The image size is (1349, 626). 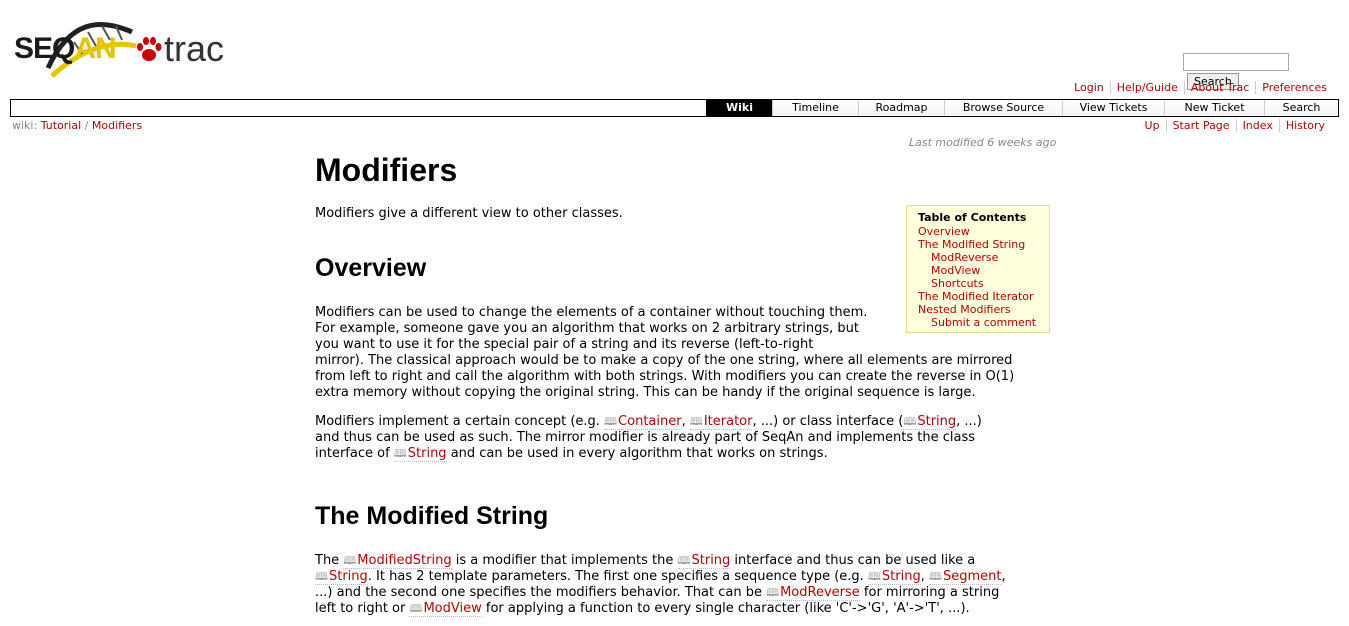 What do you see at coordinates (117, 125) in the screenshot?
I see `breadcrumb-modifiers: Modifiers` at bounding box center [117, 125].